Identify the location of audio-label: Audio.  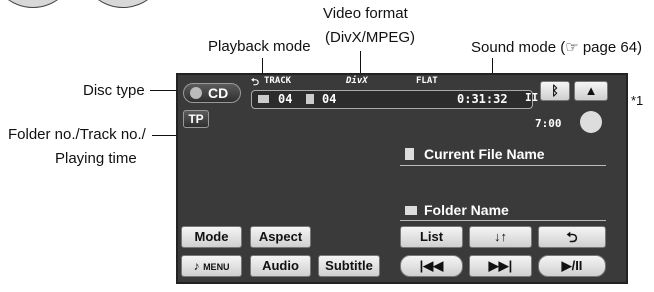
(280, 265).